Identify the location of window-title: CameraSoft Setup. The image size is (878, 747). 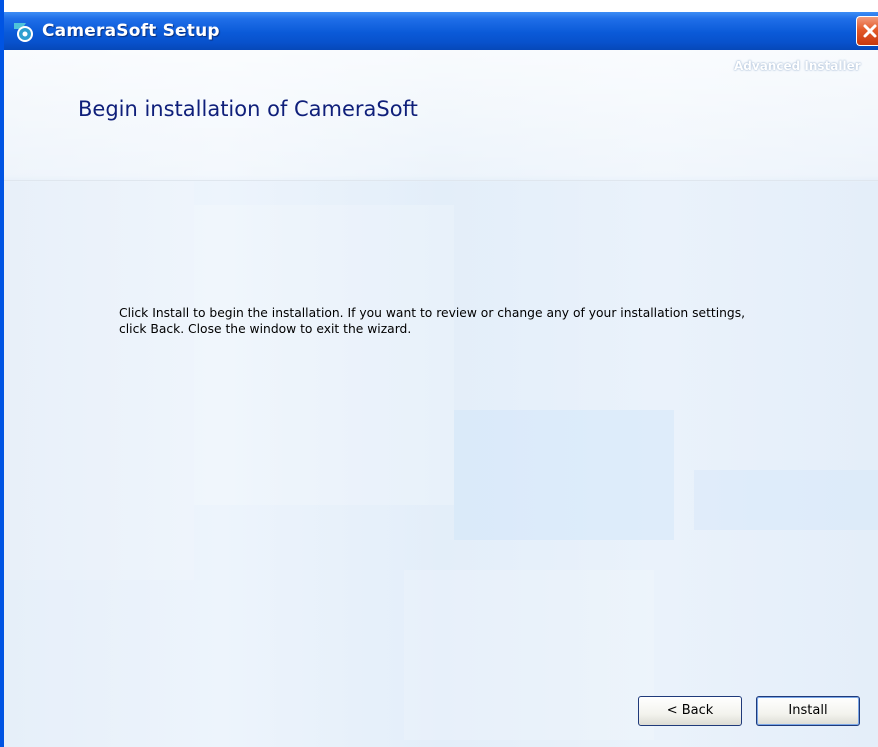
(131, 31).